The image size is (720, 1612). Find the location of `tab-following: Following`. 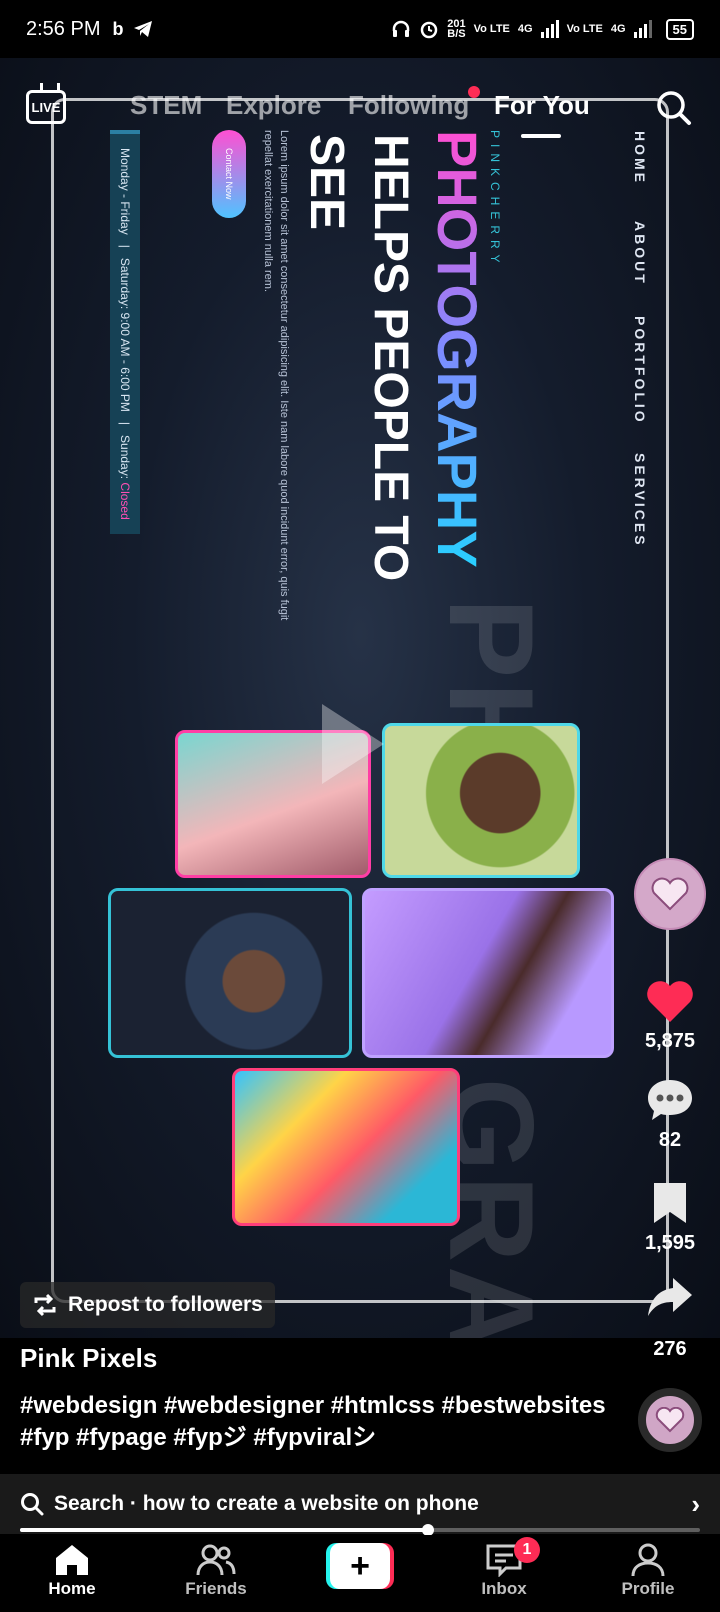

tab-following: Following is located at coordinates (408, 105).